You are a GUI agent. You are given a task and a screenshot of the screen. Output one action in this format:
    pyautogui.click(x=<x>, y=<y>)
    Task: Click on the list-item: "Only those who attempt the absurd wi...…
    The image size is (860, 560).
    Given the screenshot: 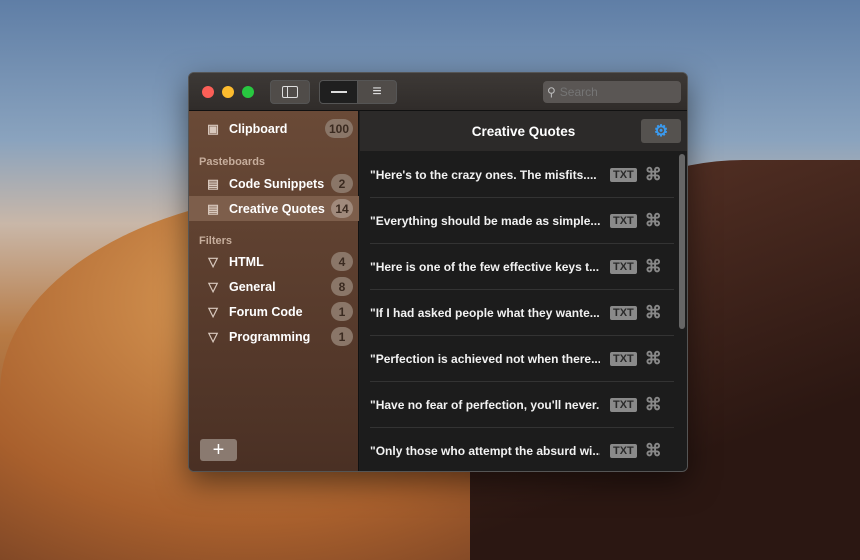 What is the action you would take?
    pyautogui.click(x=522, y=449)
    